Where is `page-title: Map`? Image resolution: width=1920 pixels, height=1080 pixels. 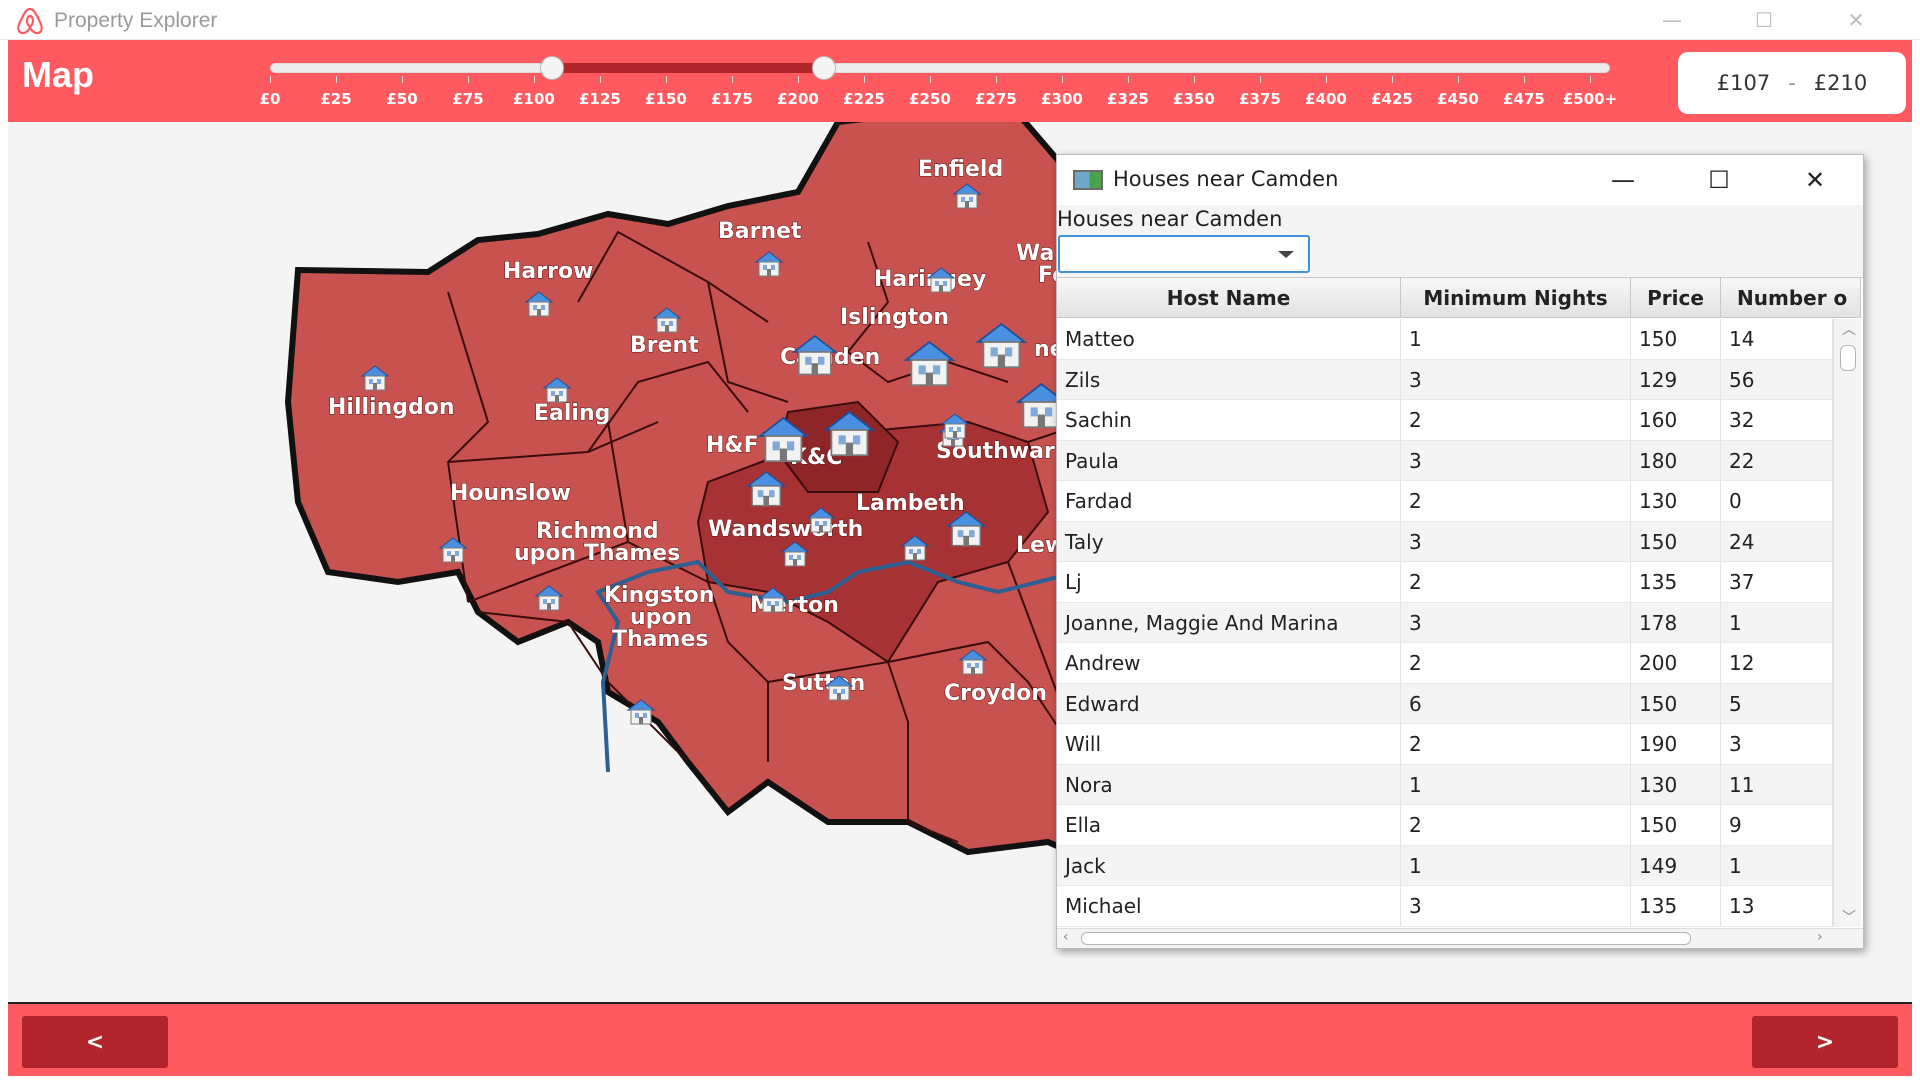
page-title: Map is located at coordinates (58, 74).